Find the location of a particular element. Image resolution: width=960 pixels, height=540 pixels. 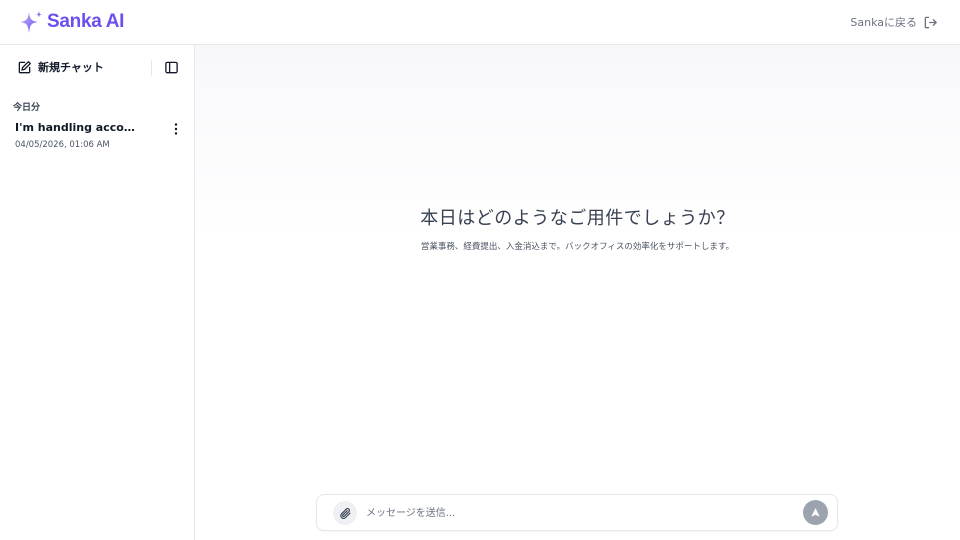

send-button is located at coordinates (815, 512).